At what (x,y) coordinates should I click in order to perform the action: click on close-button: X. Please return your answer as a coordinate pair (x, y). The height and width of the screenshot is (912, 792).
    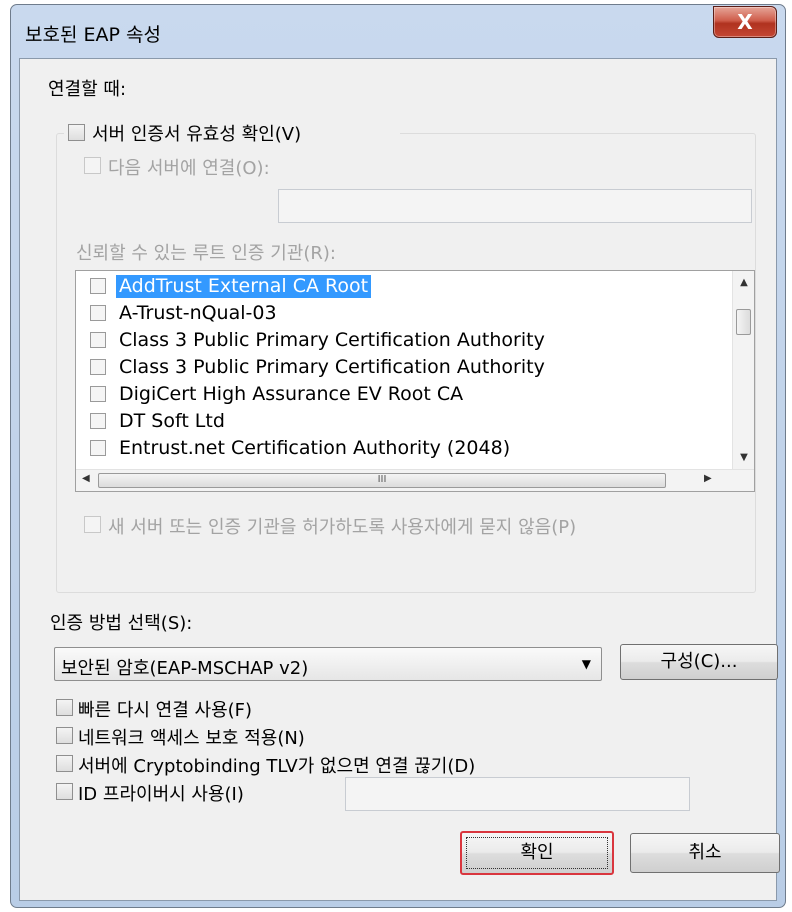
    Looking at the image, I should click on (745, 22).